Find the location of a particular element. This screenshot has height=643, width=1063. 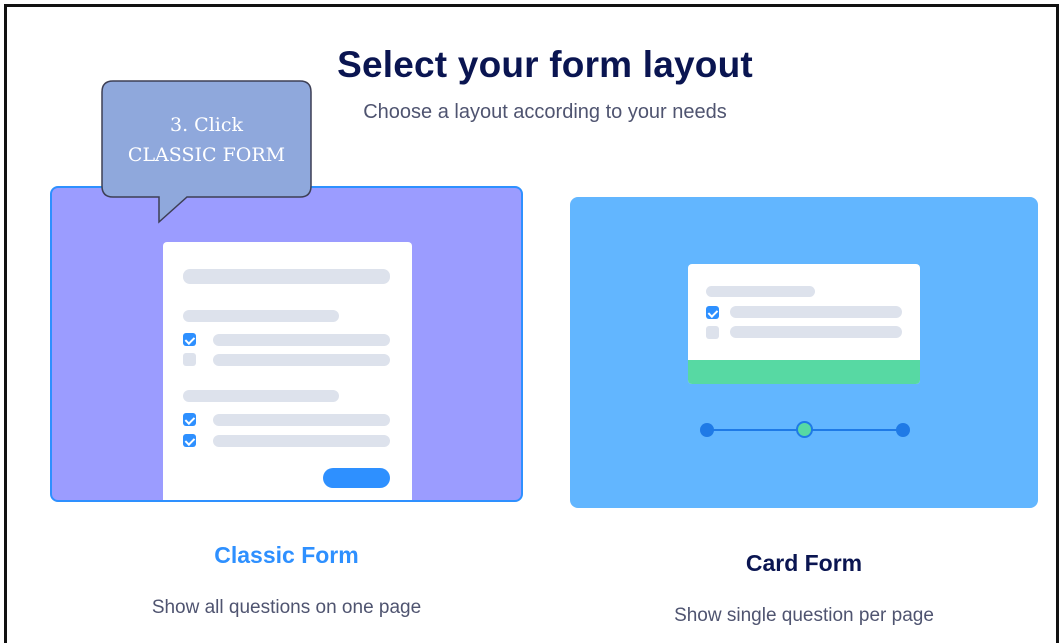

preview-heading-bar is located at coordinates (286, 276).